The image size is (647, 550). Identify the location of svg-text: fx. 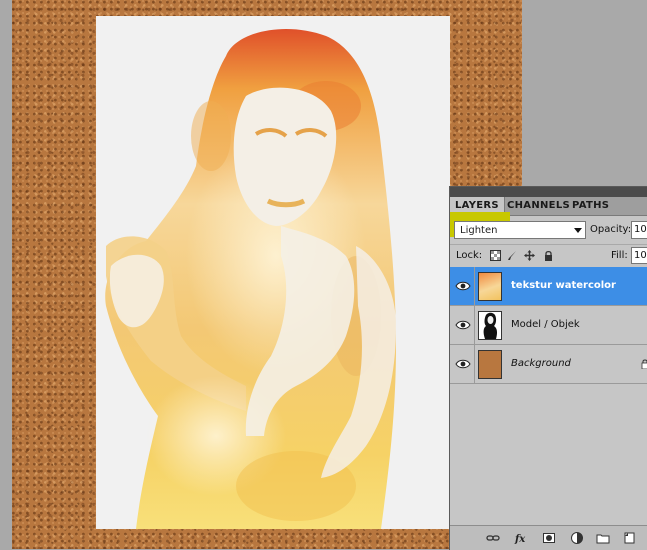
(520, 539).